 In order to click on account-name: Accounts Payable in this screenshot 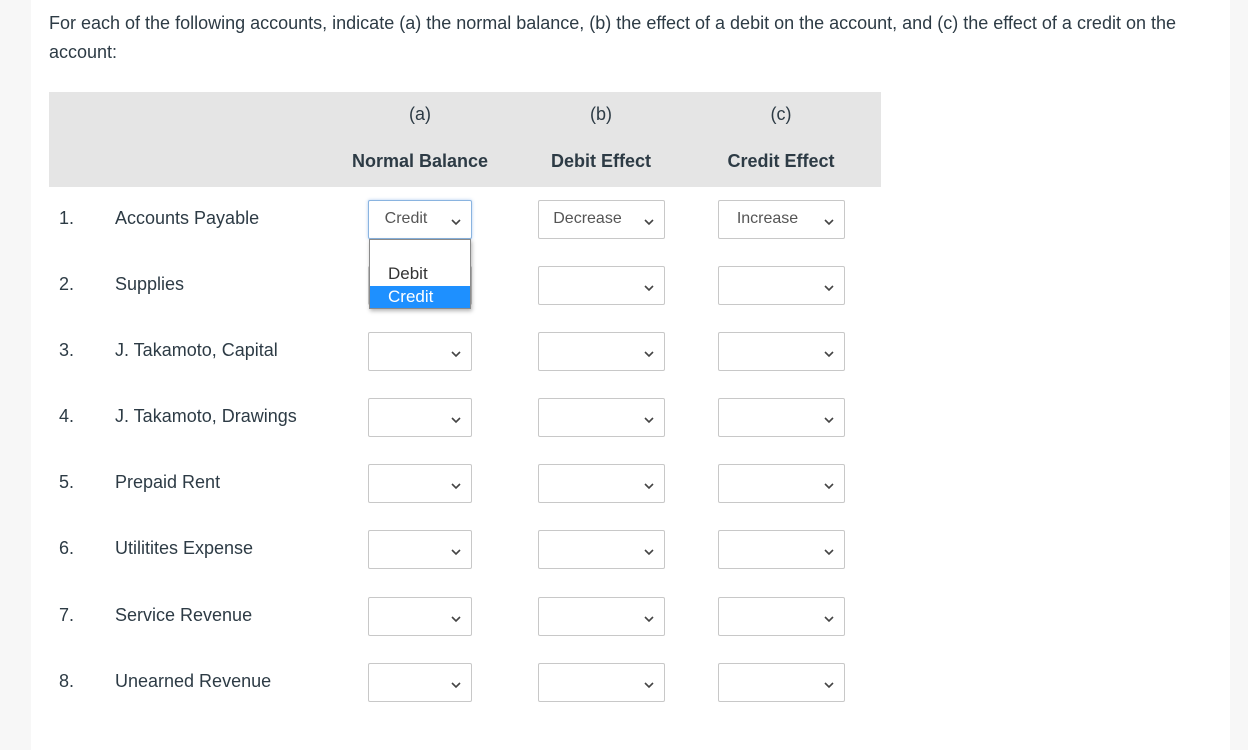, I will do `click(187, 218)`.